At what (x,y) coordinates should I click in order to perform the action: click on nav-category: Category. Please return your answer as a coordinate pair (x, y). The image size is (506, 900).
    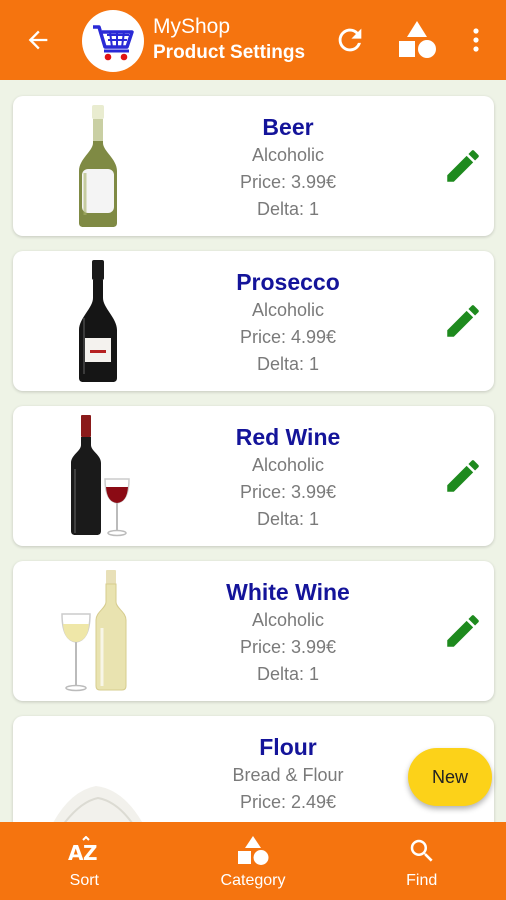
    Looking at the image, I should click on (253, 861).